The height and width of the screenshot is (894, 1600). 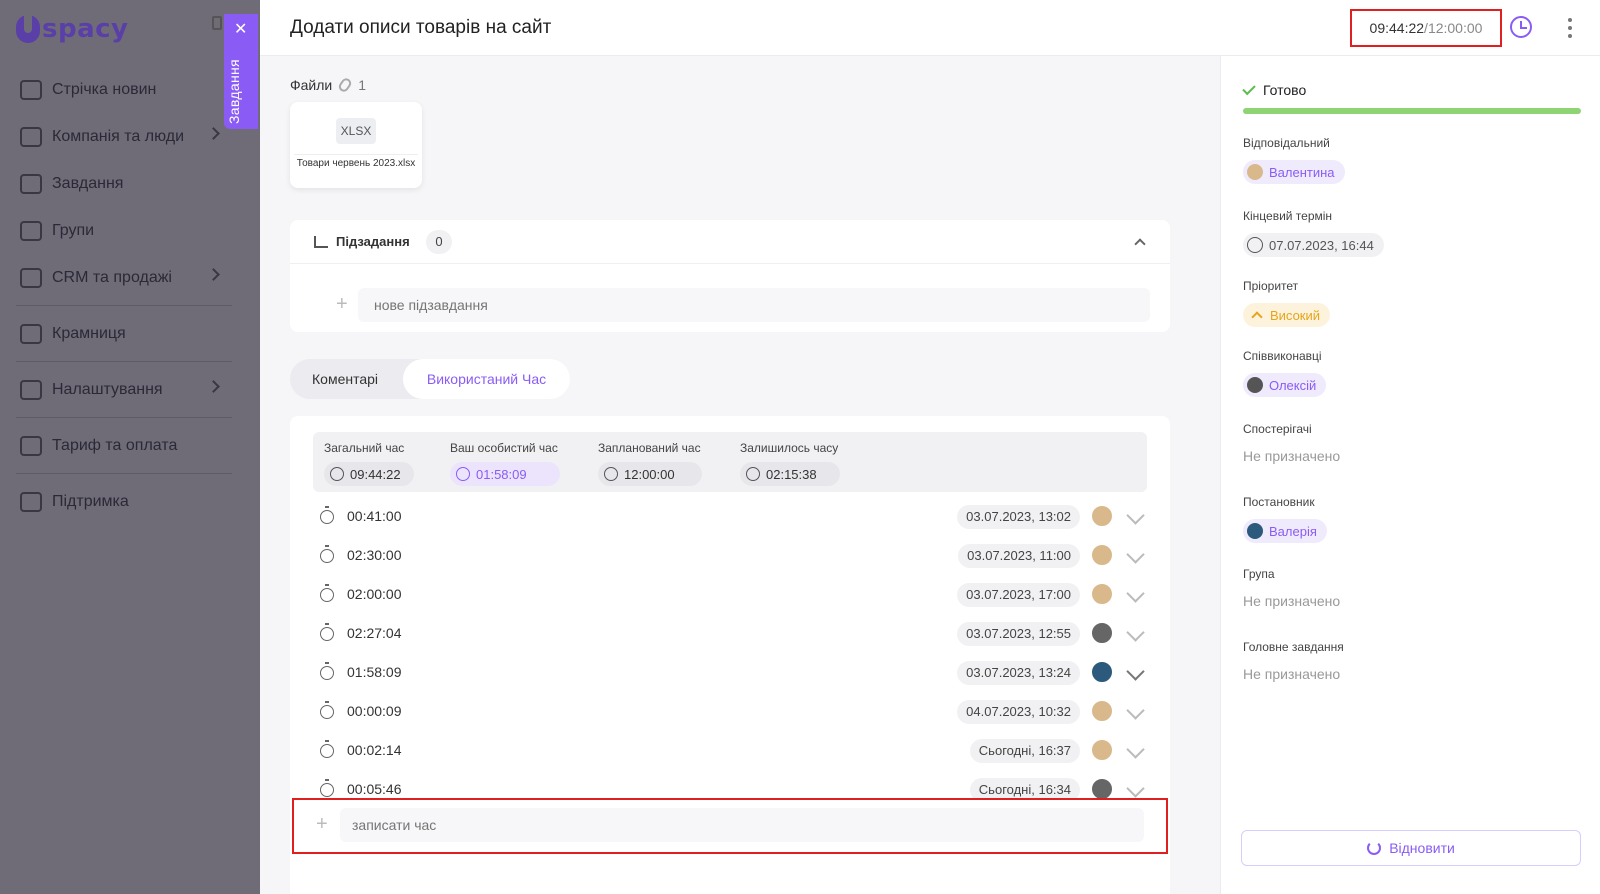 I want to click on deadline-chip: 07.07.2023, 16:44, so click(x=1313, y=245).